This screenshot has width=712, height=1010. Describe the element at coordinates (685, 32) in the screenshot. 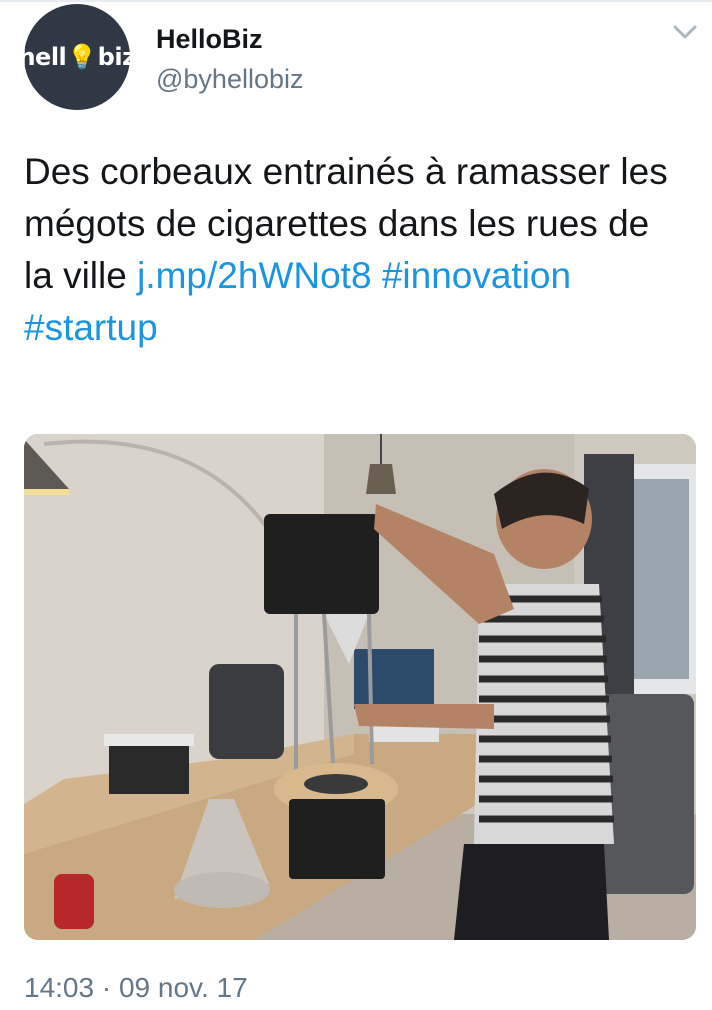

I see `chevron-down-icon` at that location.